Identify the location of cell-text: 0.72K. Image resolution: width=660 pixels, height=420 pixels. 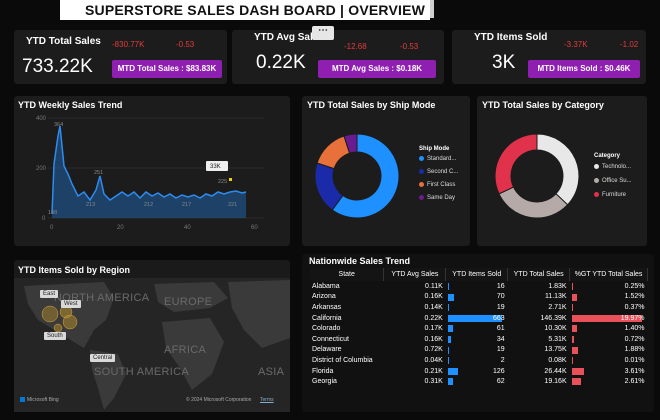
(433, 350).